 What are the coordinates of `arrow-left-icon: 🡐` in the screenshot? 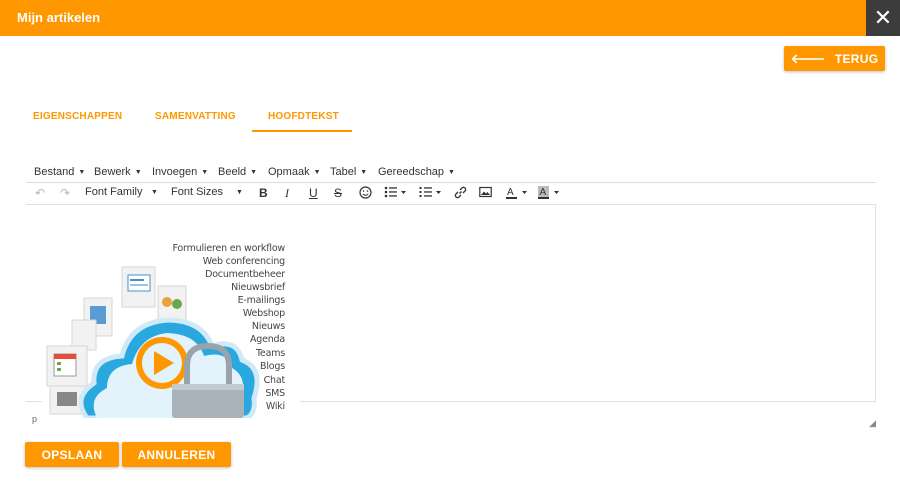 It's located at (808, 58).